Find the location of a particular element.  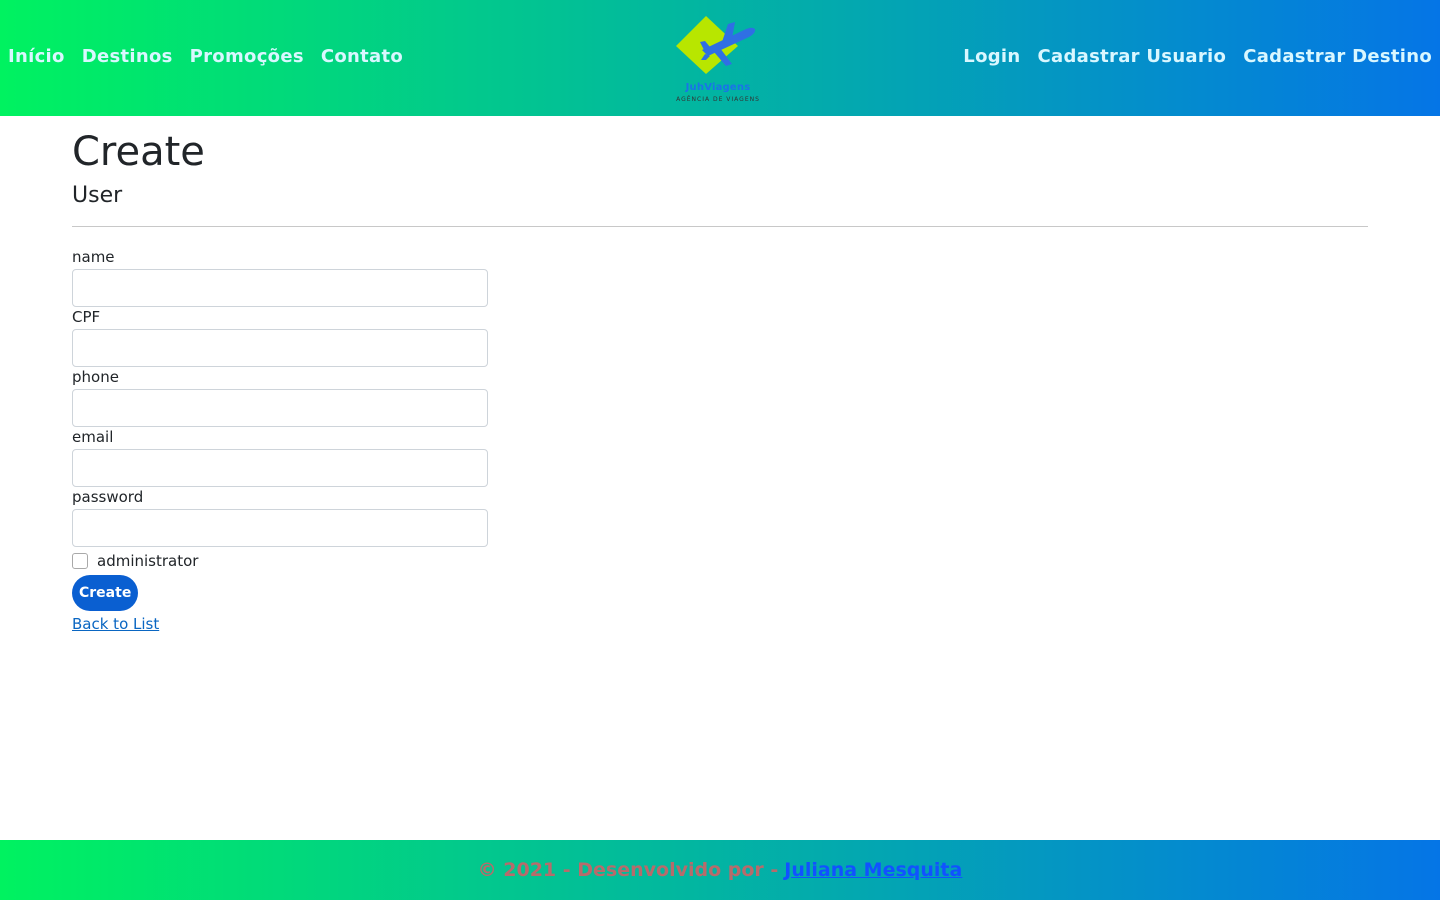

divider is located at coordinates (720, 226).